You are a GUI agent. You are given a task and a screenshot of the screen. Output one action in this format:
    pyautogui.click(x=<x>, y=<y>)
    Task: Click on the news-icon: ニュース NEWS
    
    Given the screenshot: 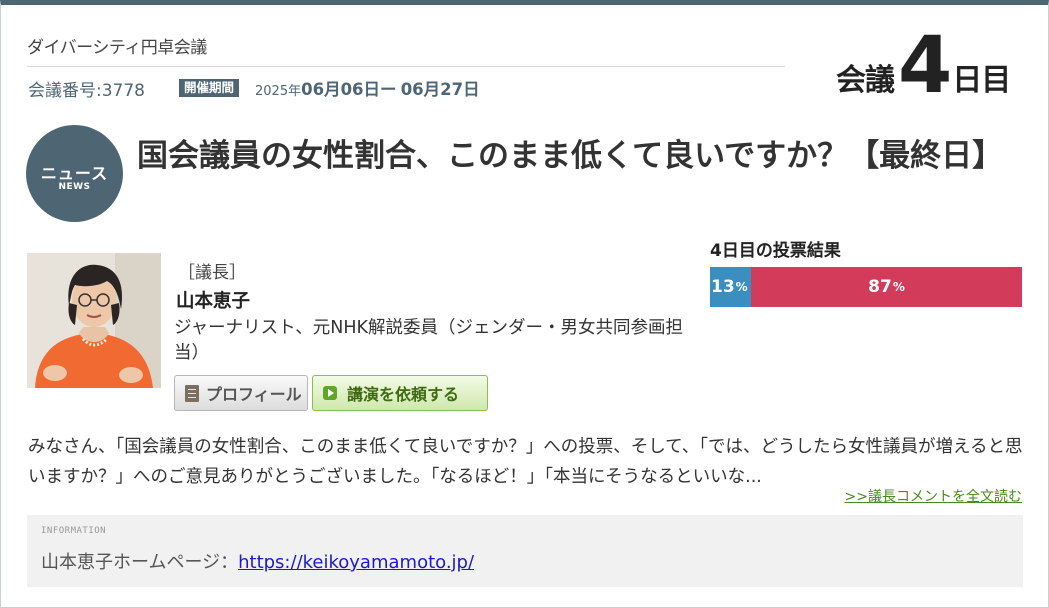 What is the action you would take?
    pyautogui.click(x=74, y=173)
    